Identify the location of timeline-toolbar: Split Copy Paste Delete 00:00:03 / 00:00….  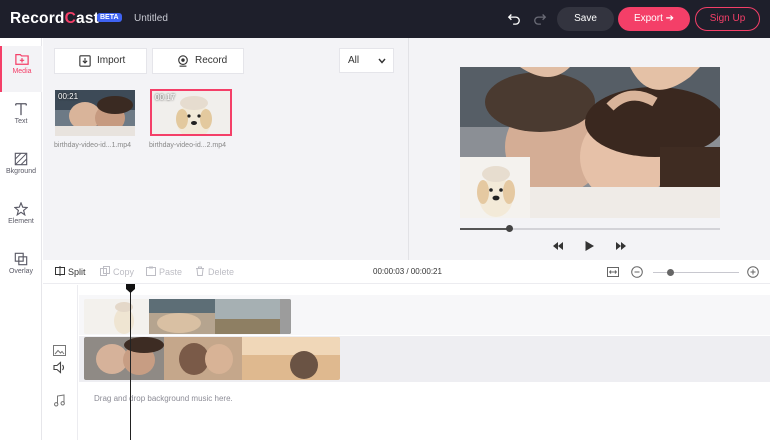
(406, 272).